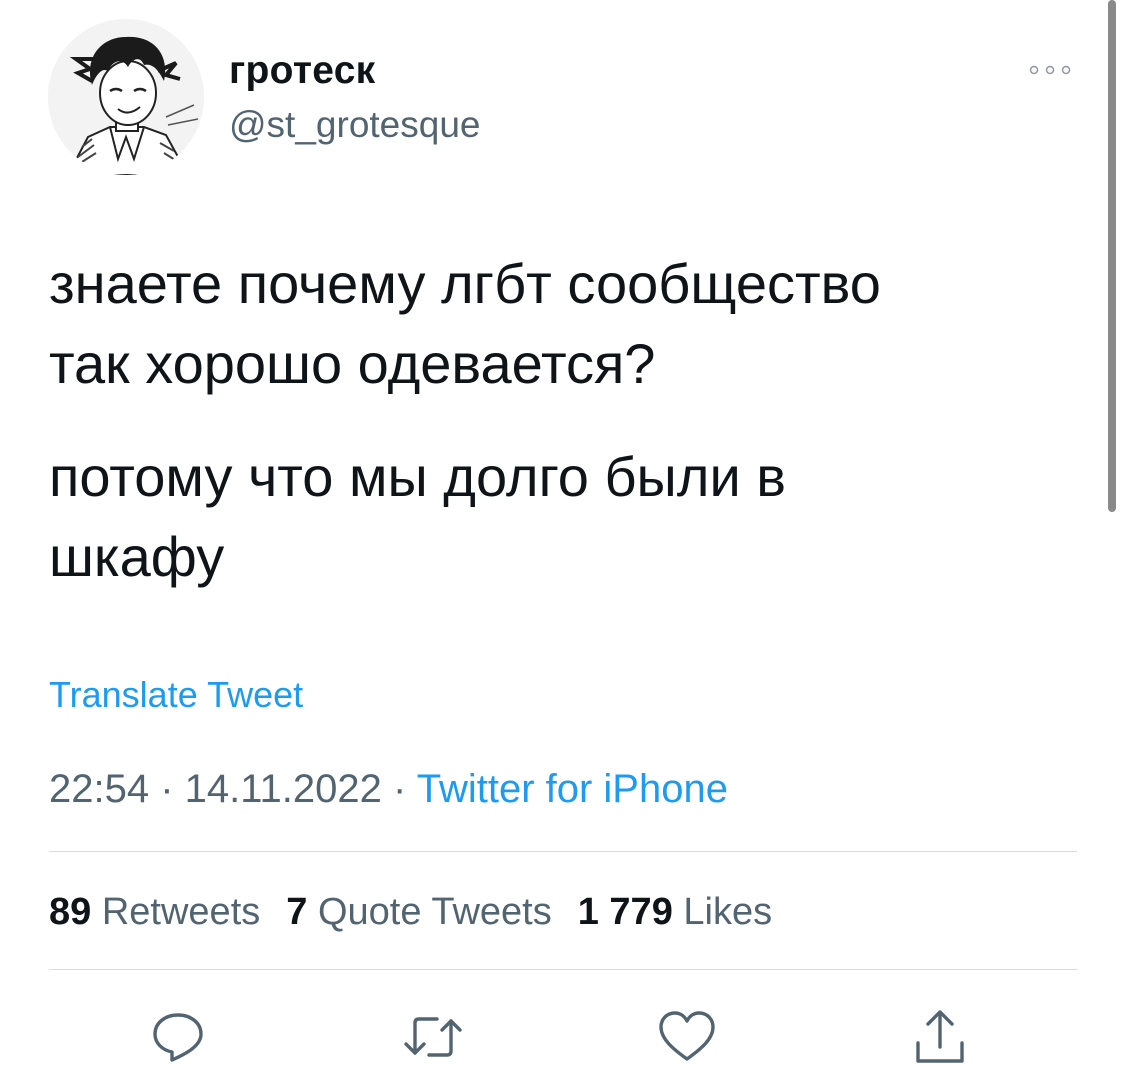  I want to click on tweet-source-link: Twitter for iPhone, so click(572, 789).